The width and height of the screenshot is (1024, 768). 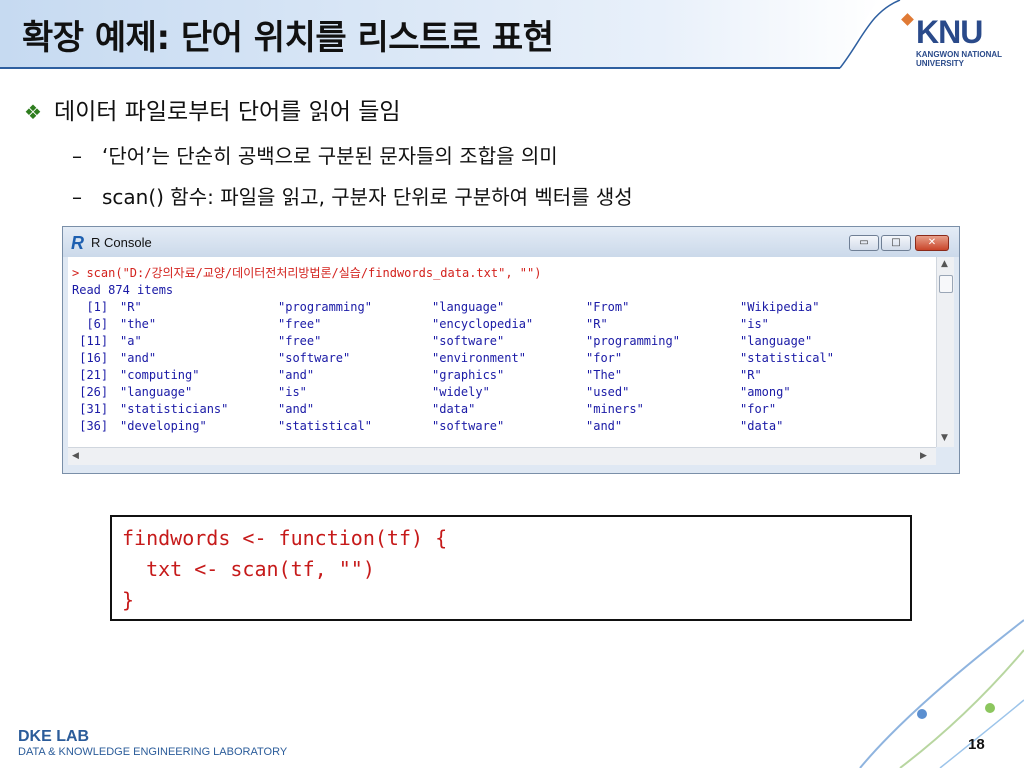 What do you see at coordinates (174, 409) in the screenshot?
I see `console-cell: "statisticians"` at bounding box center [174, 409].